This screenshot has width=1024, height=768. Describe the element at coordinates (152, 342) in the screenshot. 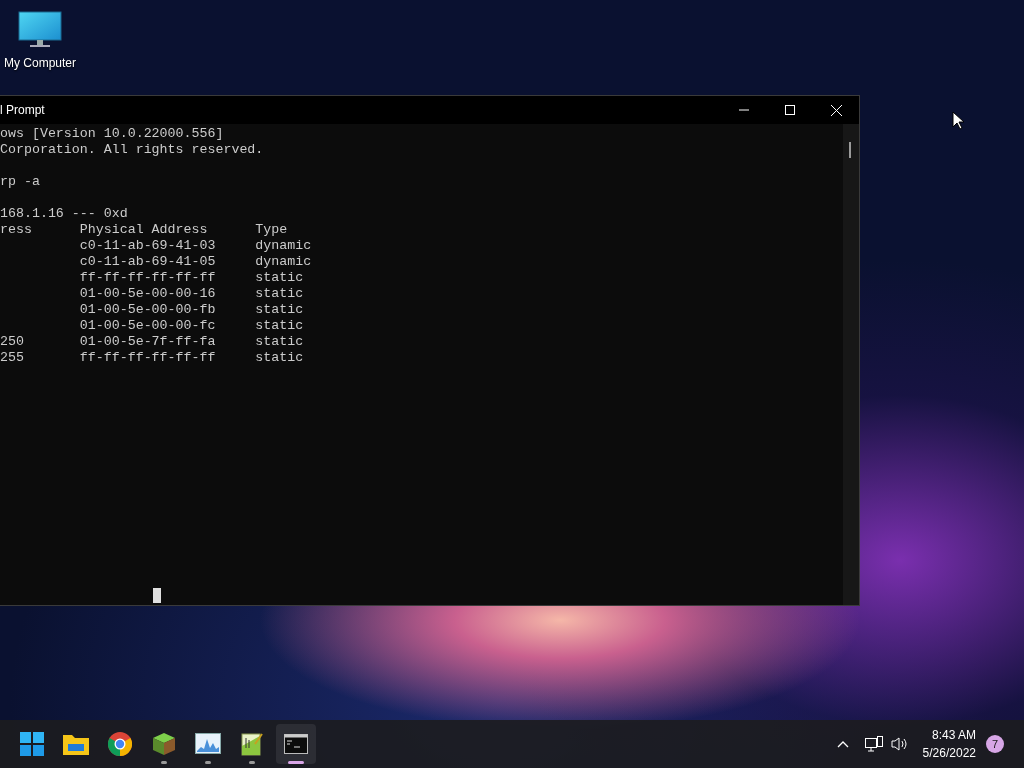

I see `console-line: 250 01-00-5e-7f-ff-fa static` at that location.